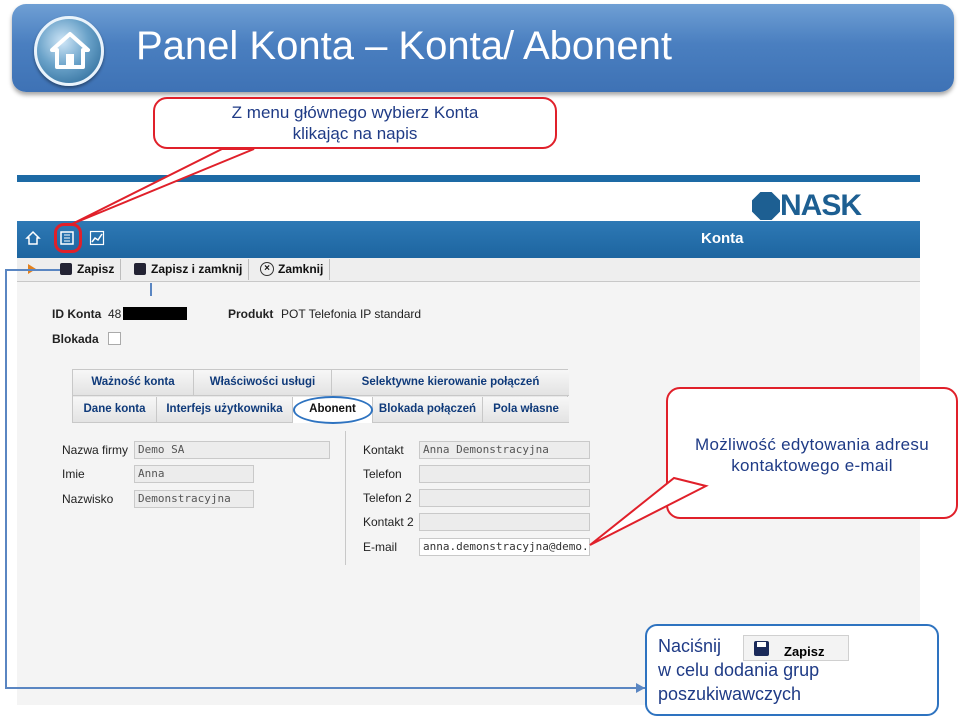 This screenshot has width=960, height=722. Describe the element at coordinates (504, 450) in the screenshot. I see `contact-field: Anna Demonstracyjna` at that location.